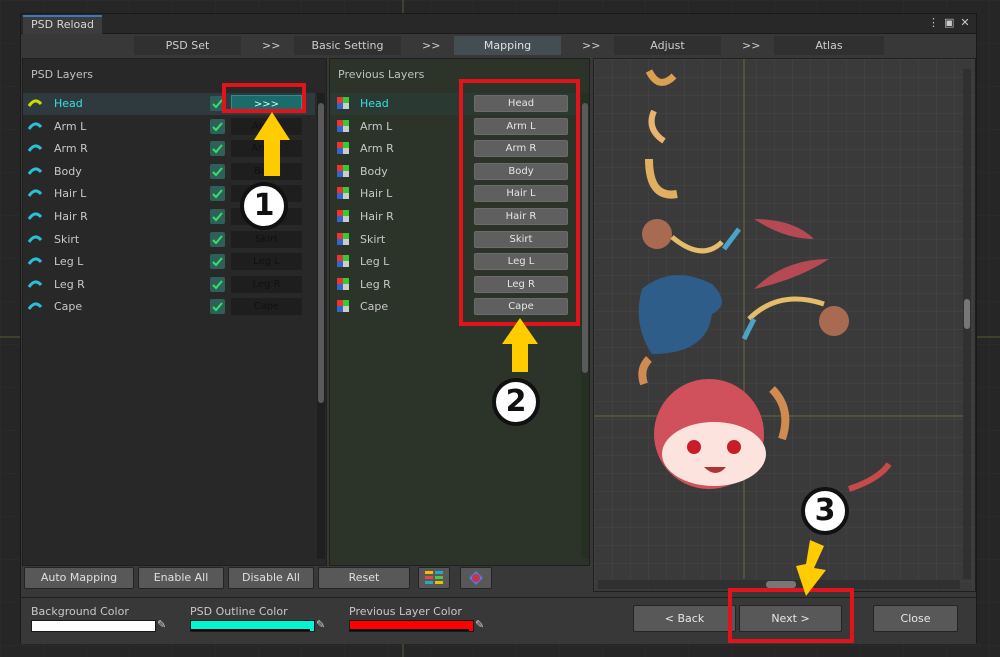 This screenshot has width=1000, height=657. What do you see at coordinates (375, 262) in the screenshot?
I see `previous-layer-name: Leg L` at bounding box center [375, 262].